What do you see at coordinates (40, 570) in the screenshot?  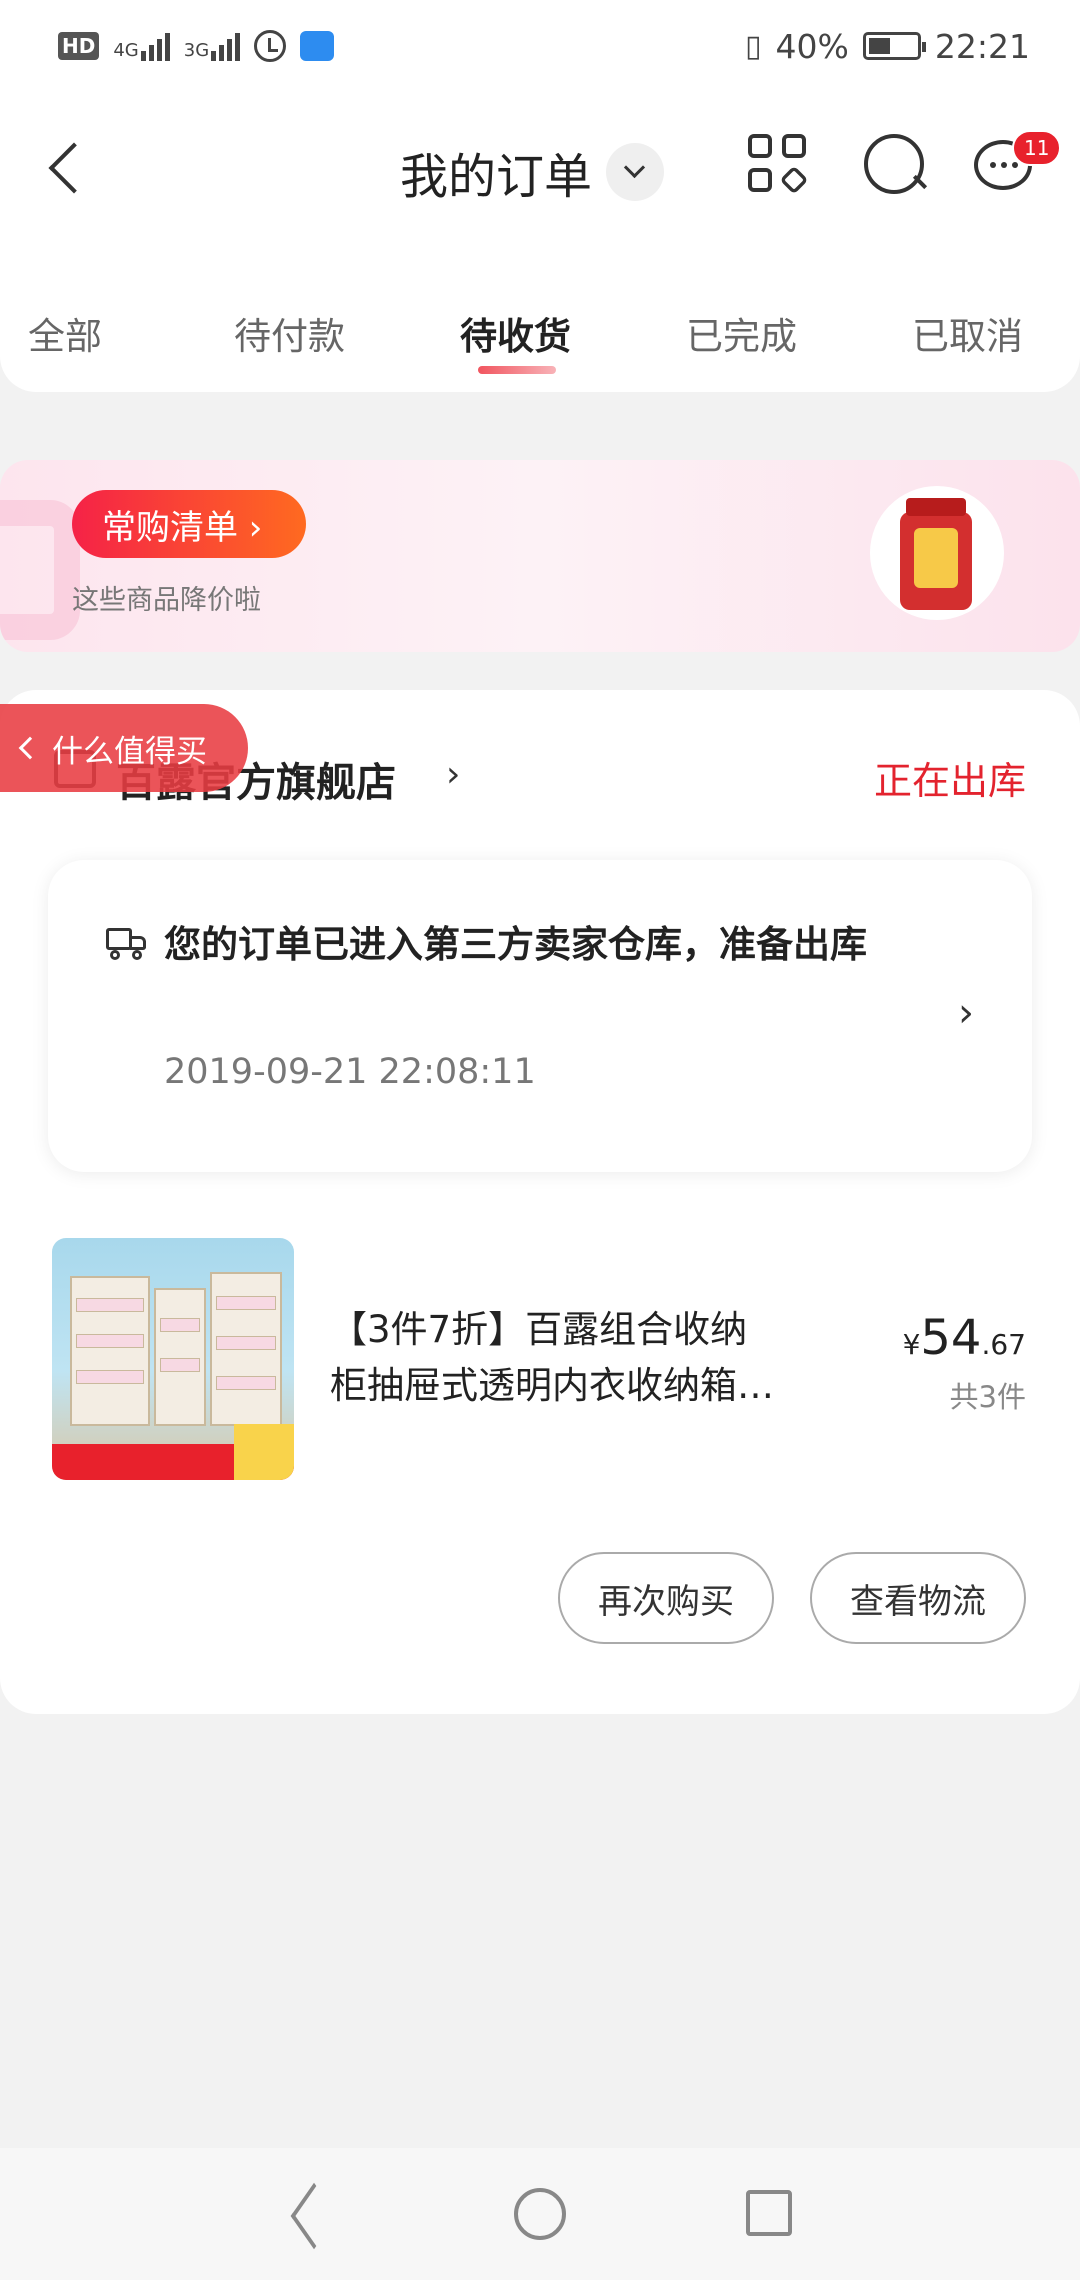 I see `bag-decoration-icon` at bounding box center [40, 570].